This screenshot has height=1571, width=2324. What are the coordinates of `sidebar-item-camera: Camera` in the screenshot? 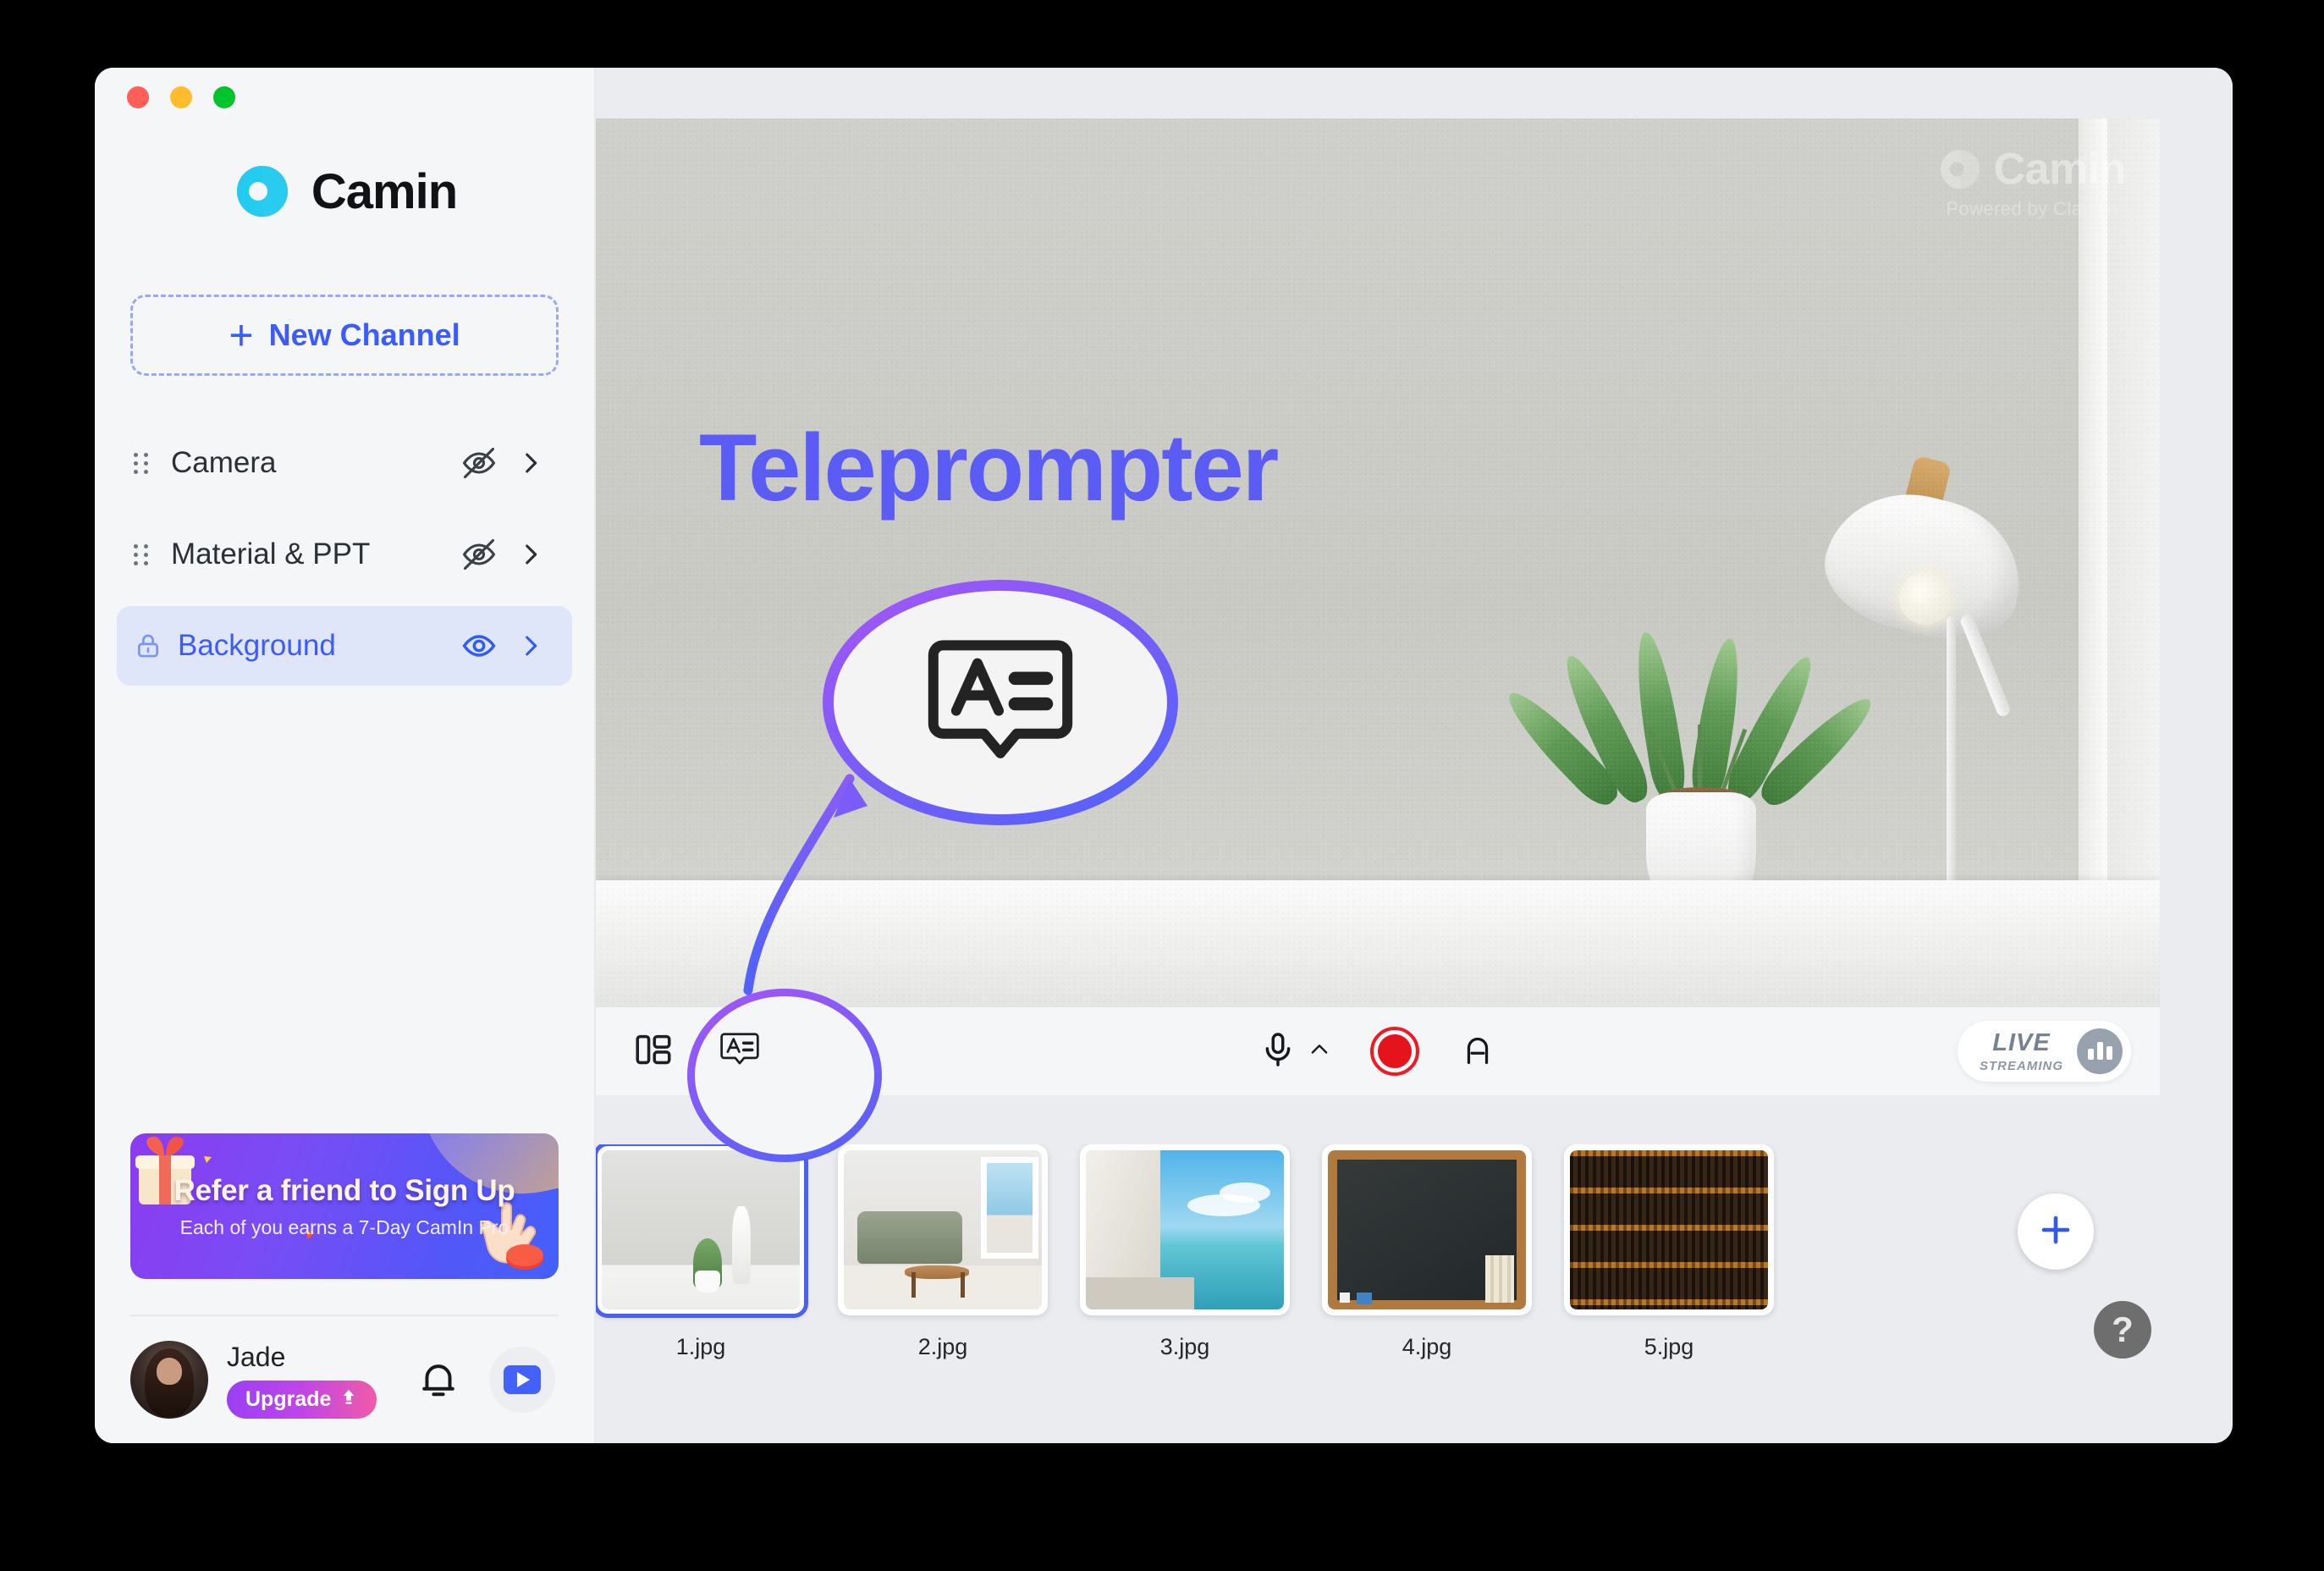 It's located at (344, 463).